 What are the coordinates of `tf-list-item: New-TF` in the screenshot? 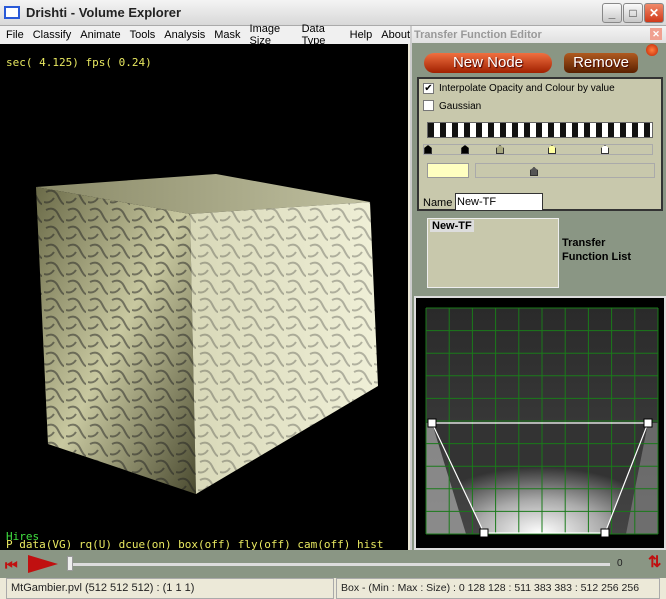 It's located at (452, 226).